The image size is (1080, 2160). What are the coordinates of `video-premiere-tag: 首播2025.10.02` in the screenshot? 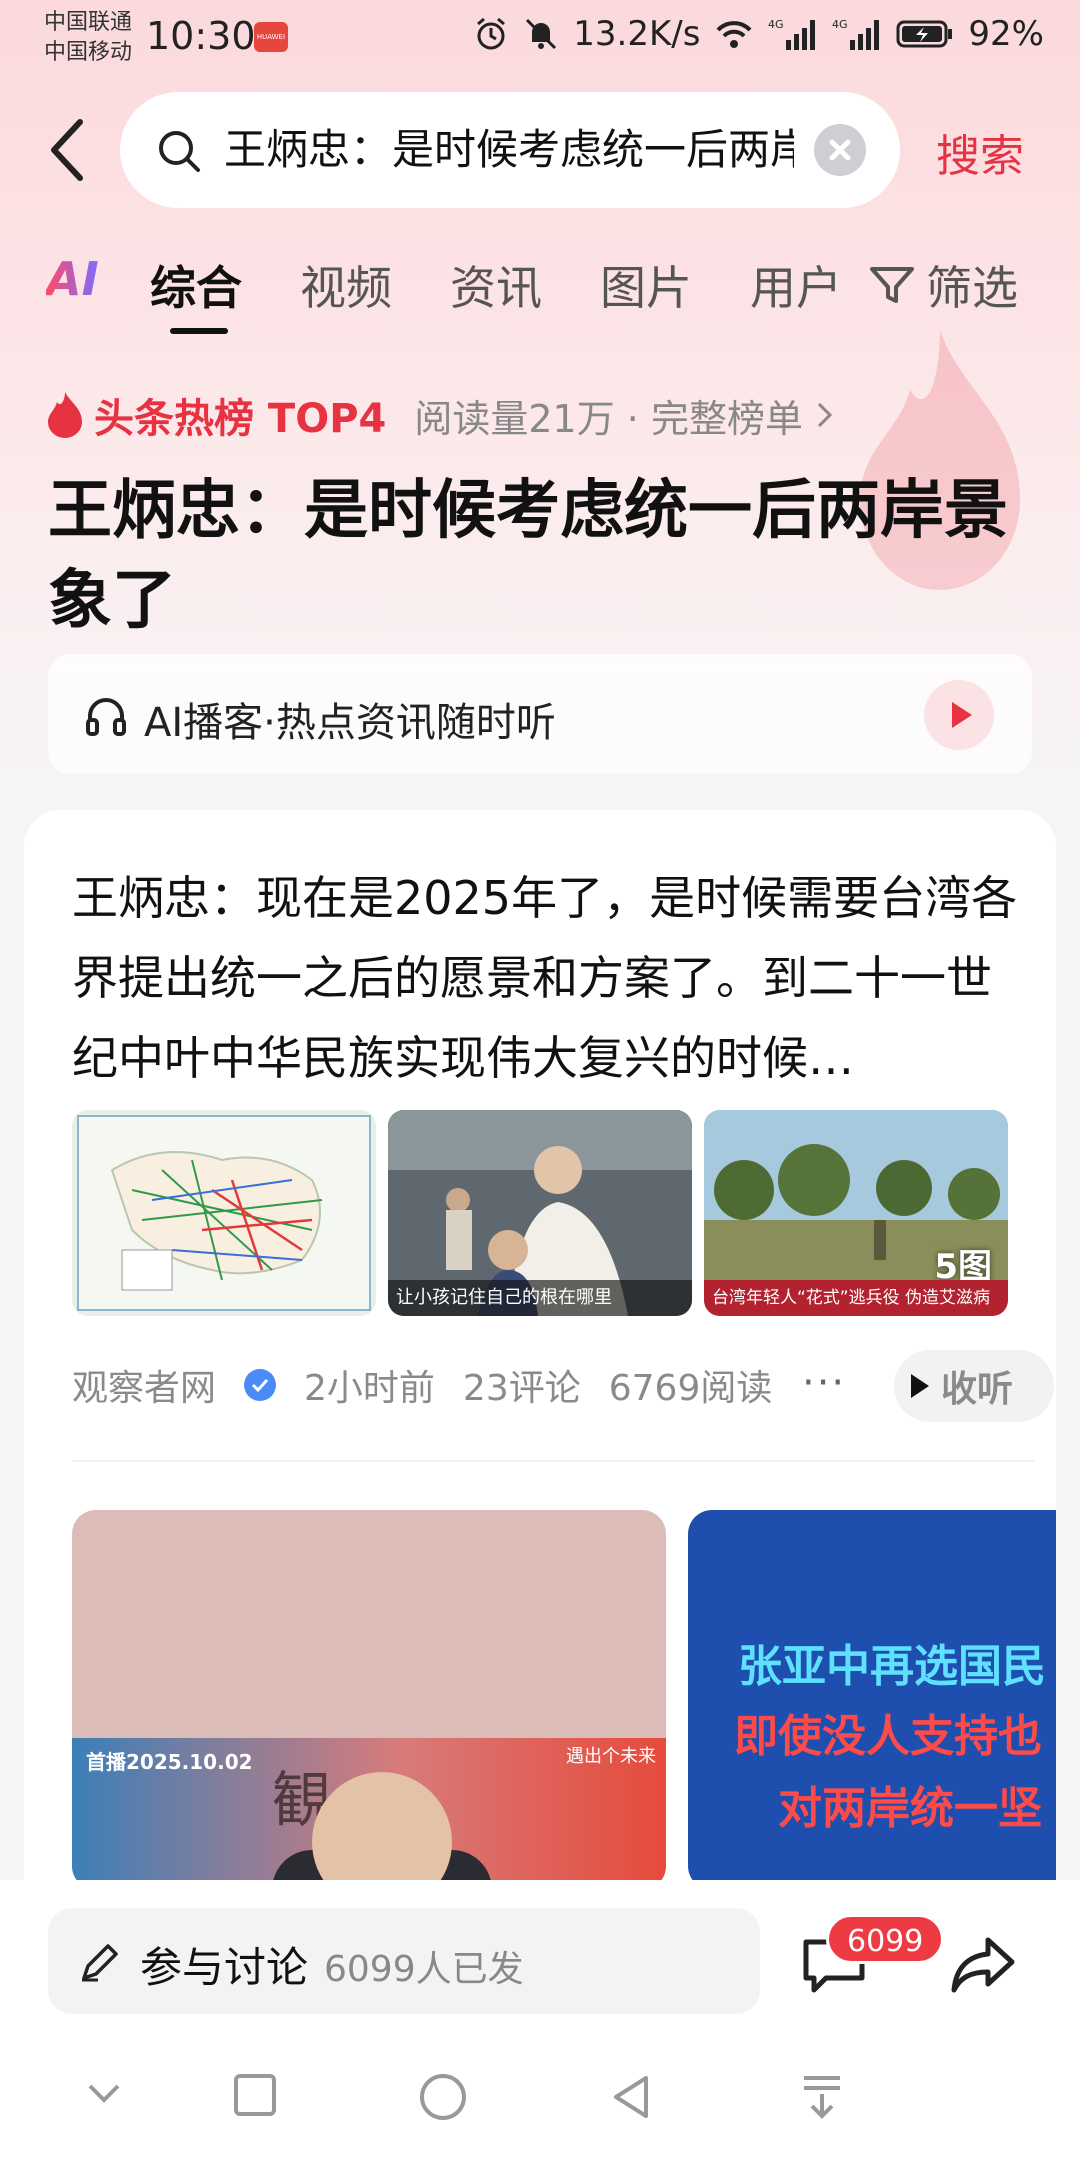 It's located at (169, 1762).